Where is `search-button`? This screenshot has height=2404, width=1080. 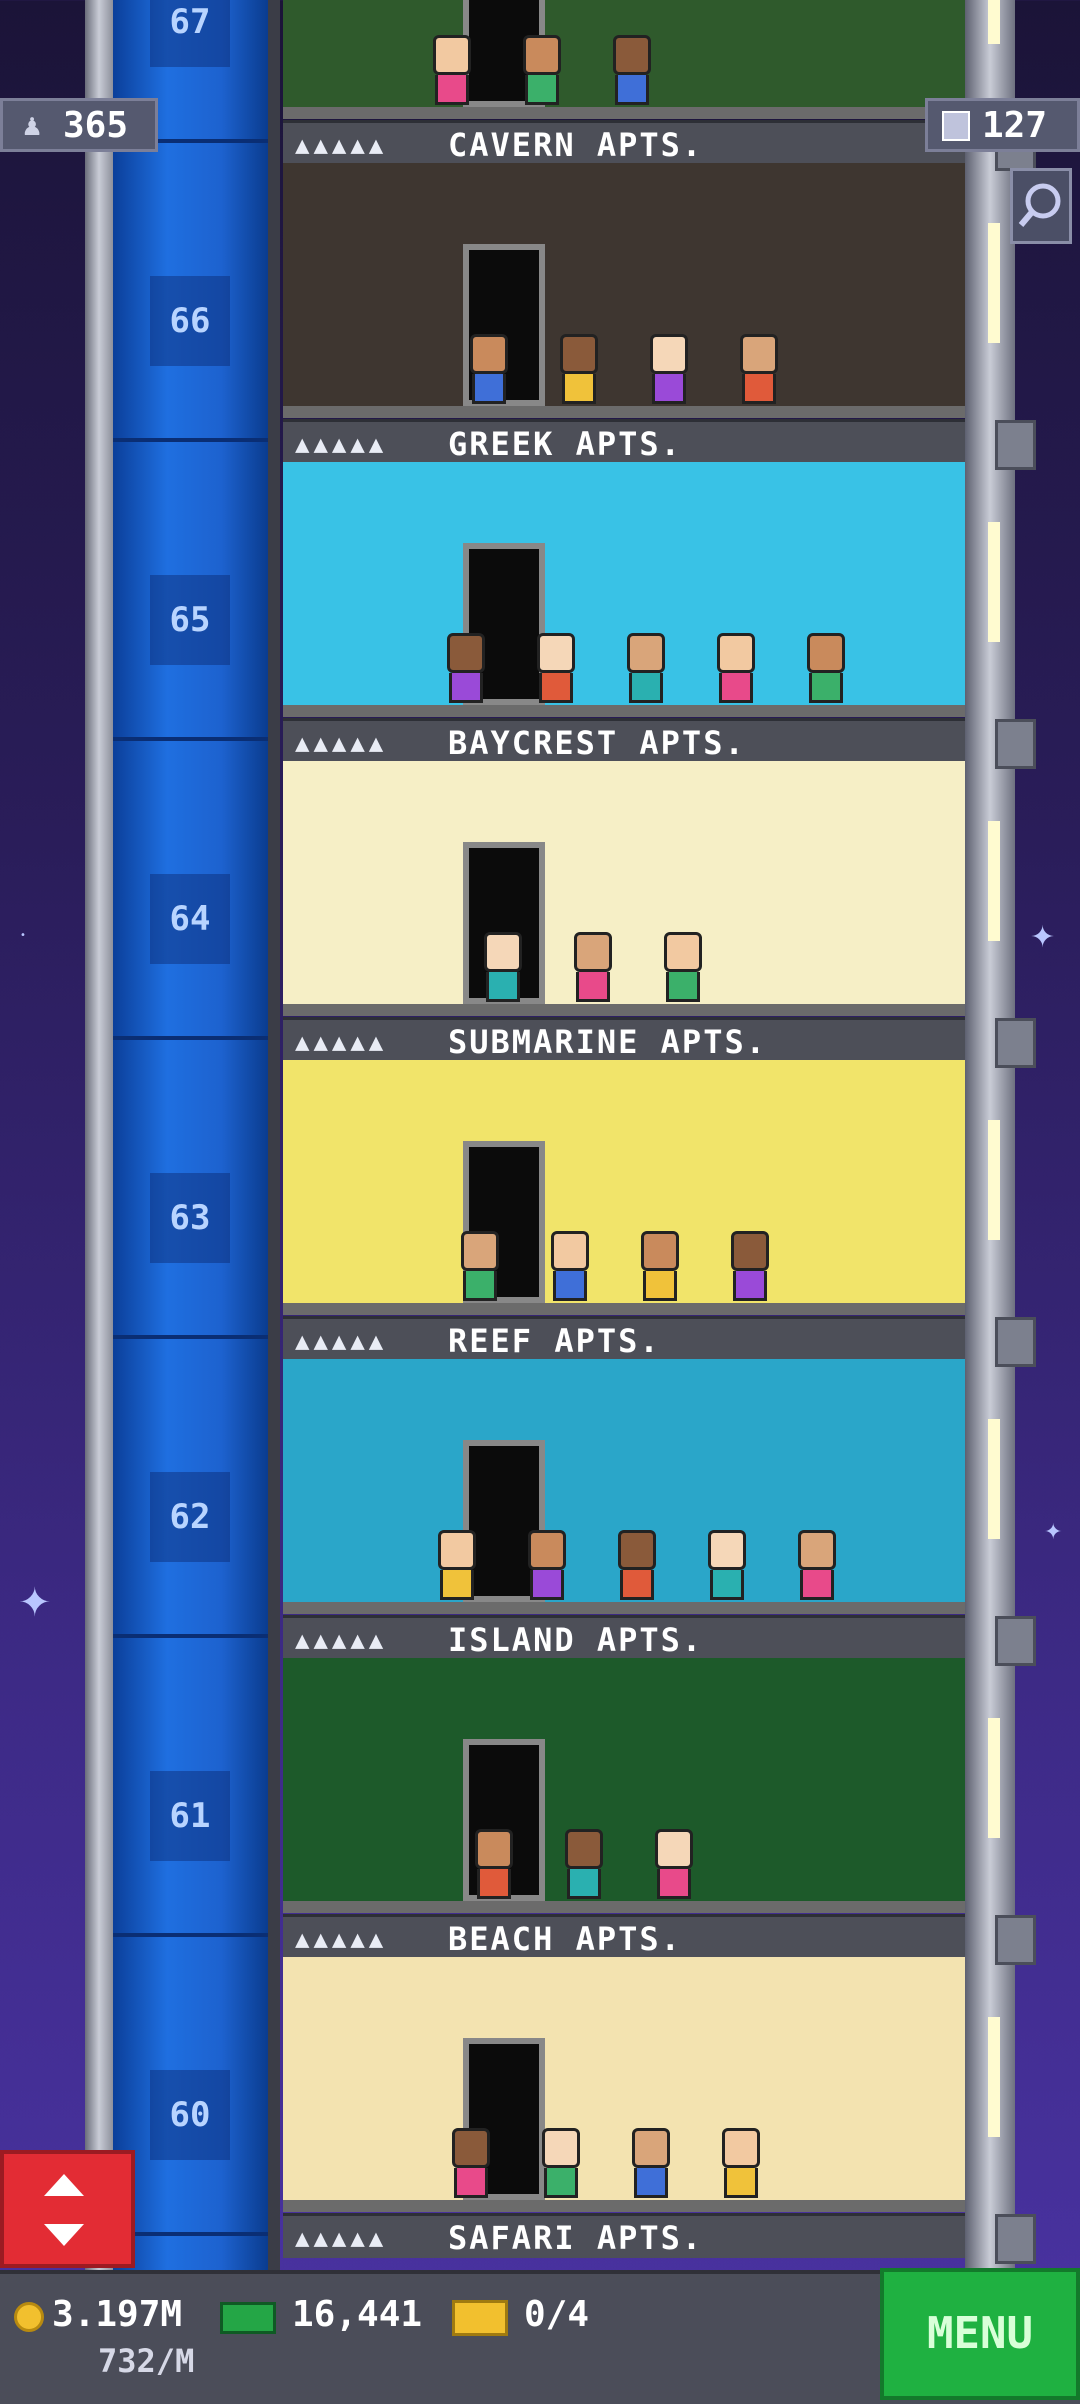
search-button is located at coordinates (1041, 206).